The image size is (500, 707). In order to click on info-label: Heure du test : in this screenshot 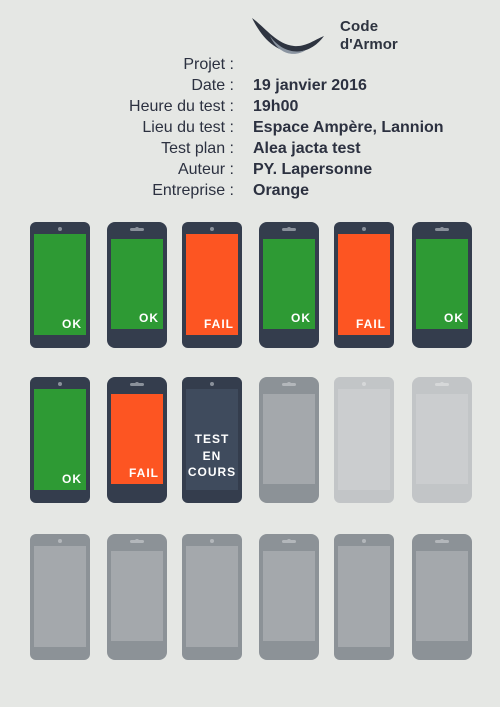, I will do `click(181, 106)`.